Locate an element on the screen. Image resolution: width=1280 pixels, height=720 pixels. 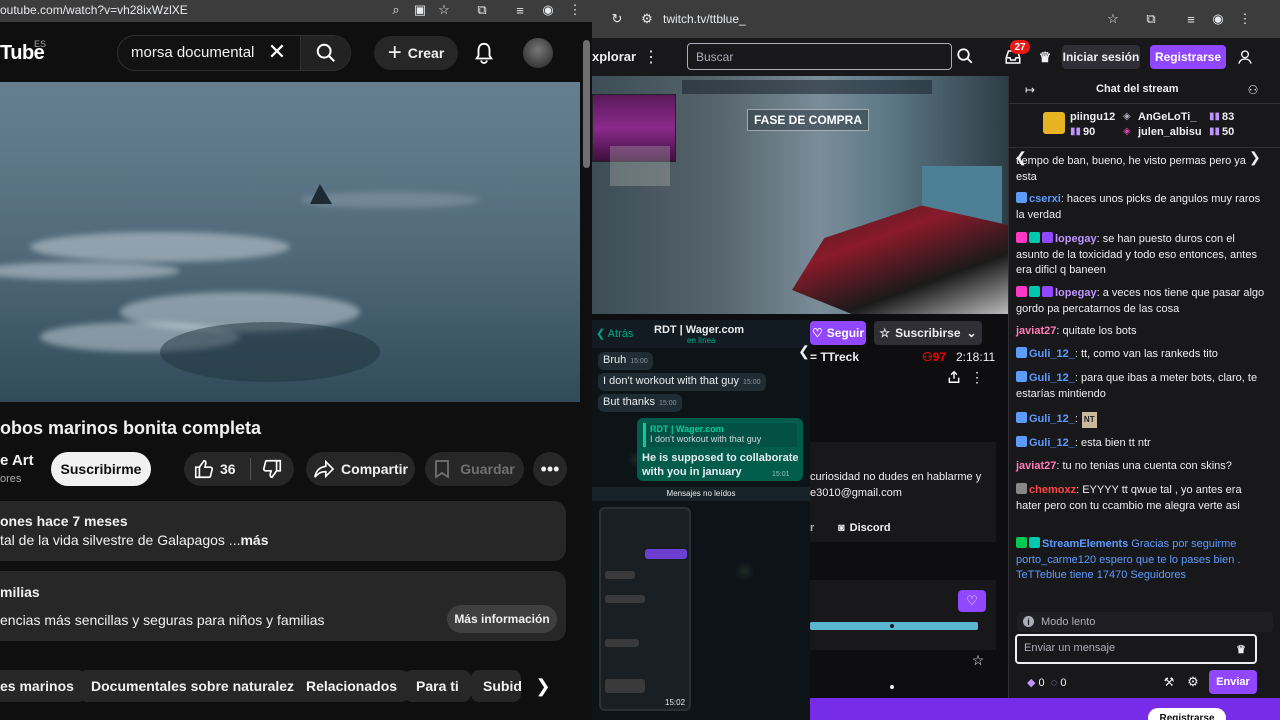
back-button: ❮ Atrás is located at coordinates (614, 333).